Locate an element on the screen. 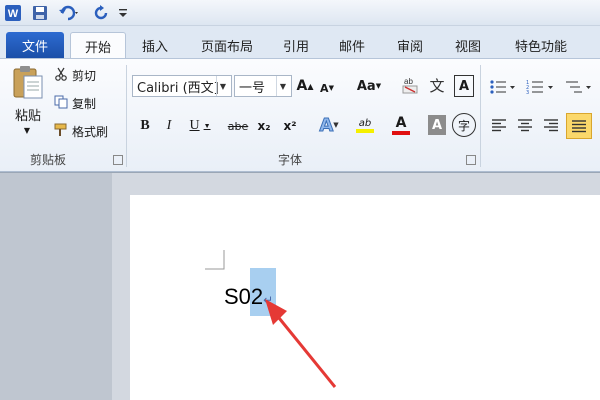 The image size is (600, 400). tab-references: 引用 is located at coordinates (296, 45).